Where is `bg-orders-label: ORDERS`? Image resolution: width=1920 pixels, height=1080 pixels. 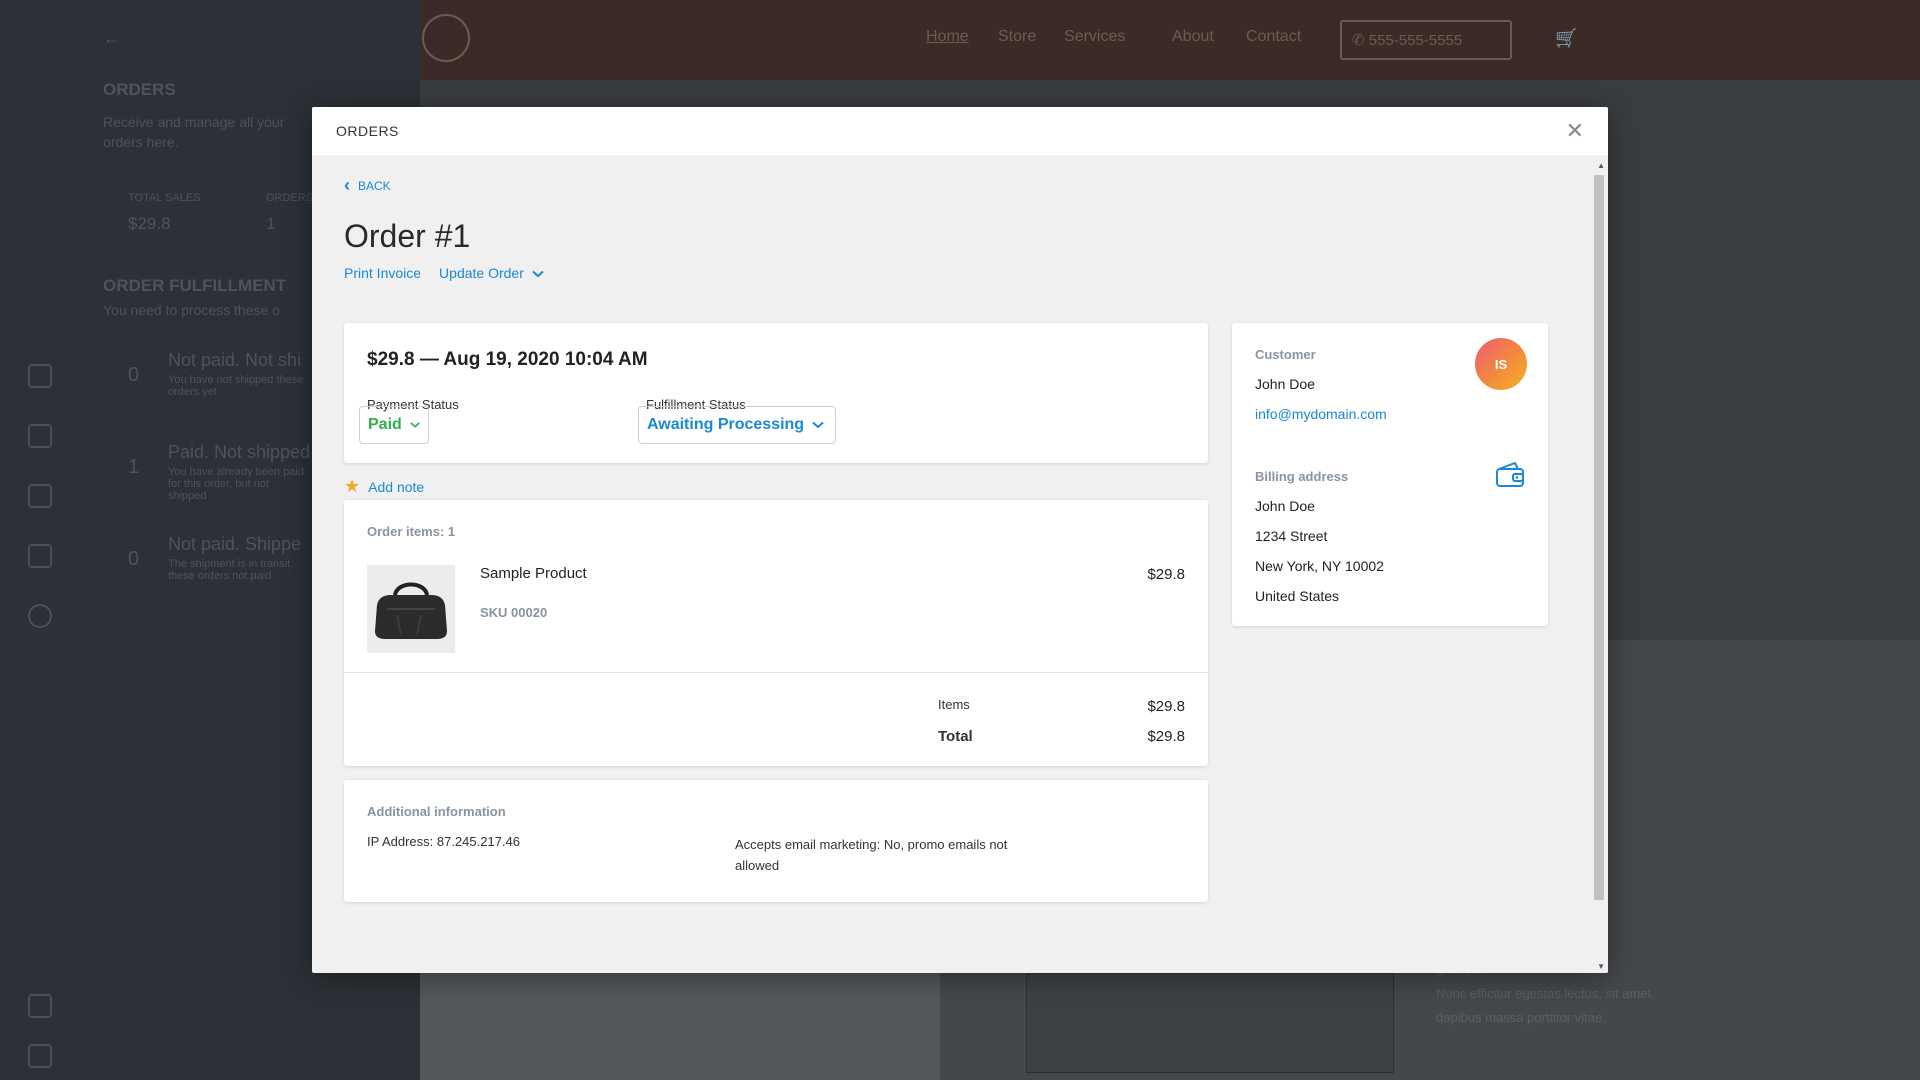
bg-orders-label: ORDERS is located at coordinates (290, 198).